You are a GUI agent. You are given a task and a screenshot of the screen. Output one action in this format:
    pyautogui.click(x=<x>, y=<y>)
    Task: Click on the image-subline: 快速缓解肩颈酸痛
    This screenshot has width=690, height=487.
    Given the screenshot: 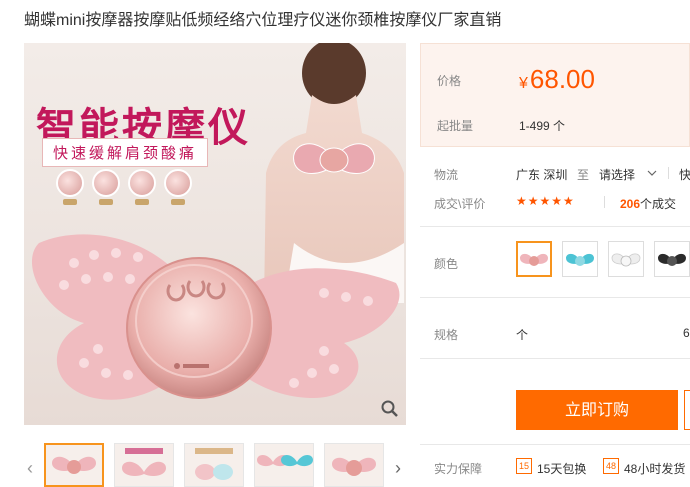 What is the action you would take?
    pyautogui.click(x=125, y=152)
    